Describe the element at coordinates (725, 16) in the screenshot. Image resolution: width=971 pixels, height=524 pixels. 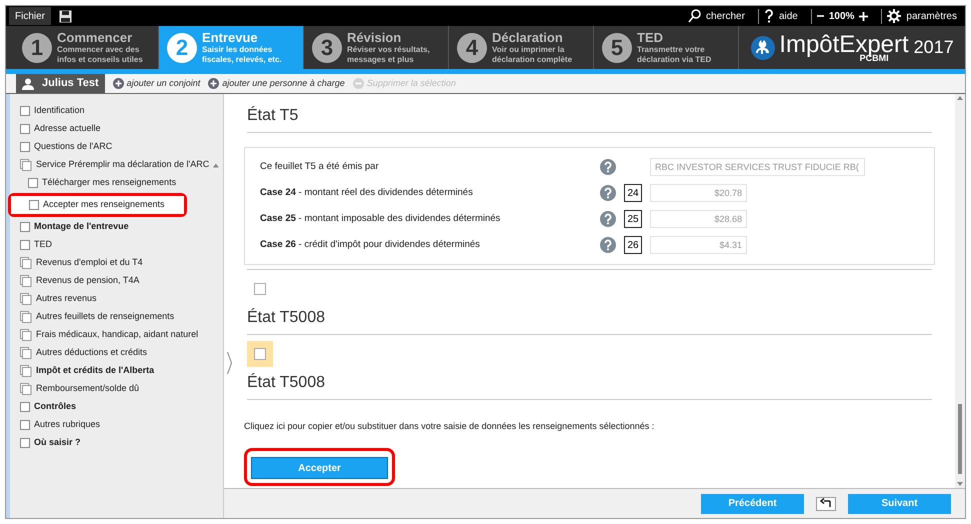
I see `toolbar-link: chercher` at that location.